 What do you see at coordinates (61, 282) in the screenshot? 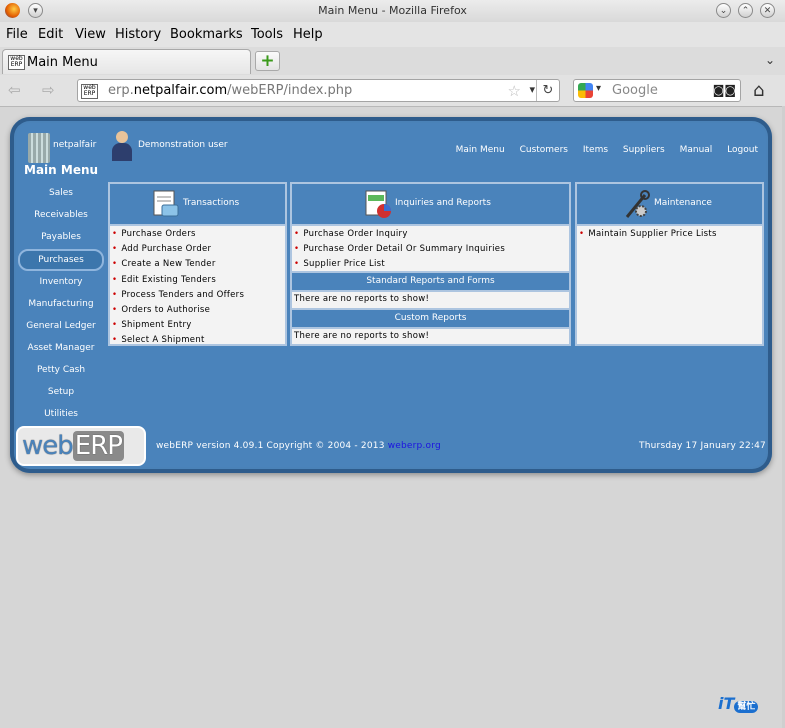
I see `sidebar-item-inventory: Inventory` at bounding box center [61, 282].